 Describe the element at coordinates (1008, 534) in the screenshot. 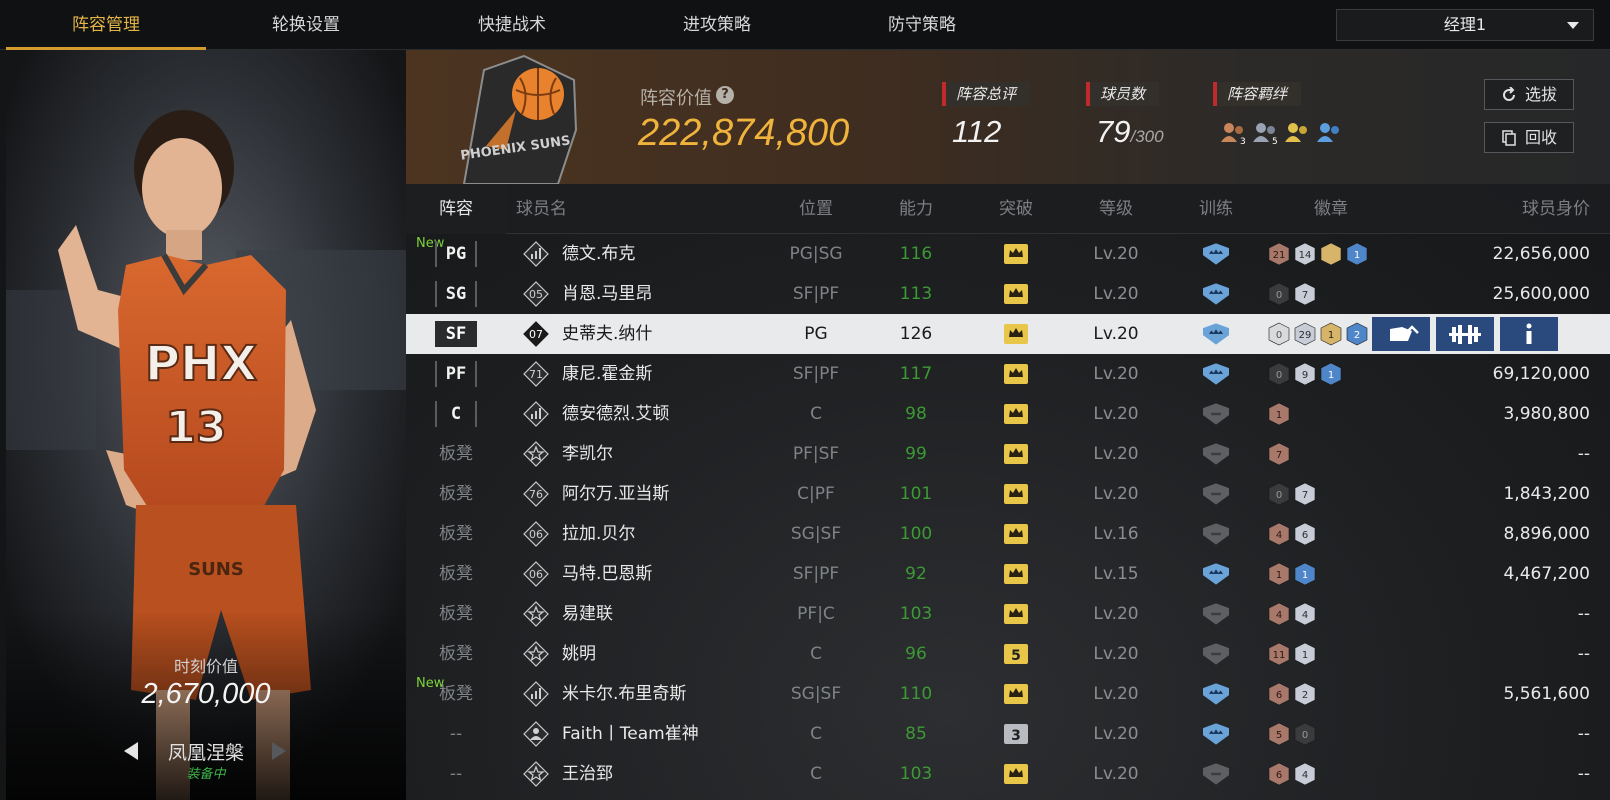

I see `table-row: 板凳 06 拉加.贝尔 SG|SF 100 Lv.16 4 6 8,896,000` at that location.